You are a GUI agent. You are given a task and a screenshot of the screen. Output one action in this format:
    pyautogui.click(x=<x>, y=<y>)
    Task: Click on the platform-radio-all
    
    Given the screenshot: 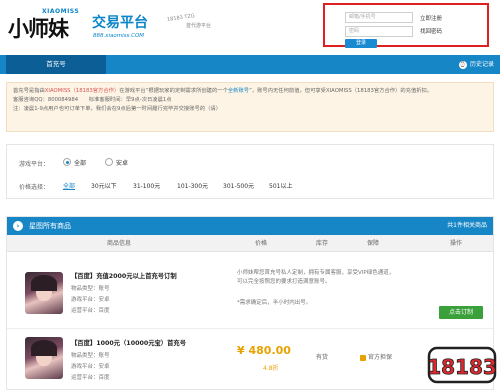 What is the action you would take?
    pyautogui.click(x=67, y=162)
    